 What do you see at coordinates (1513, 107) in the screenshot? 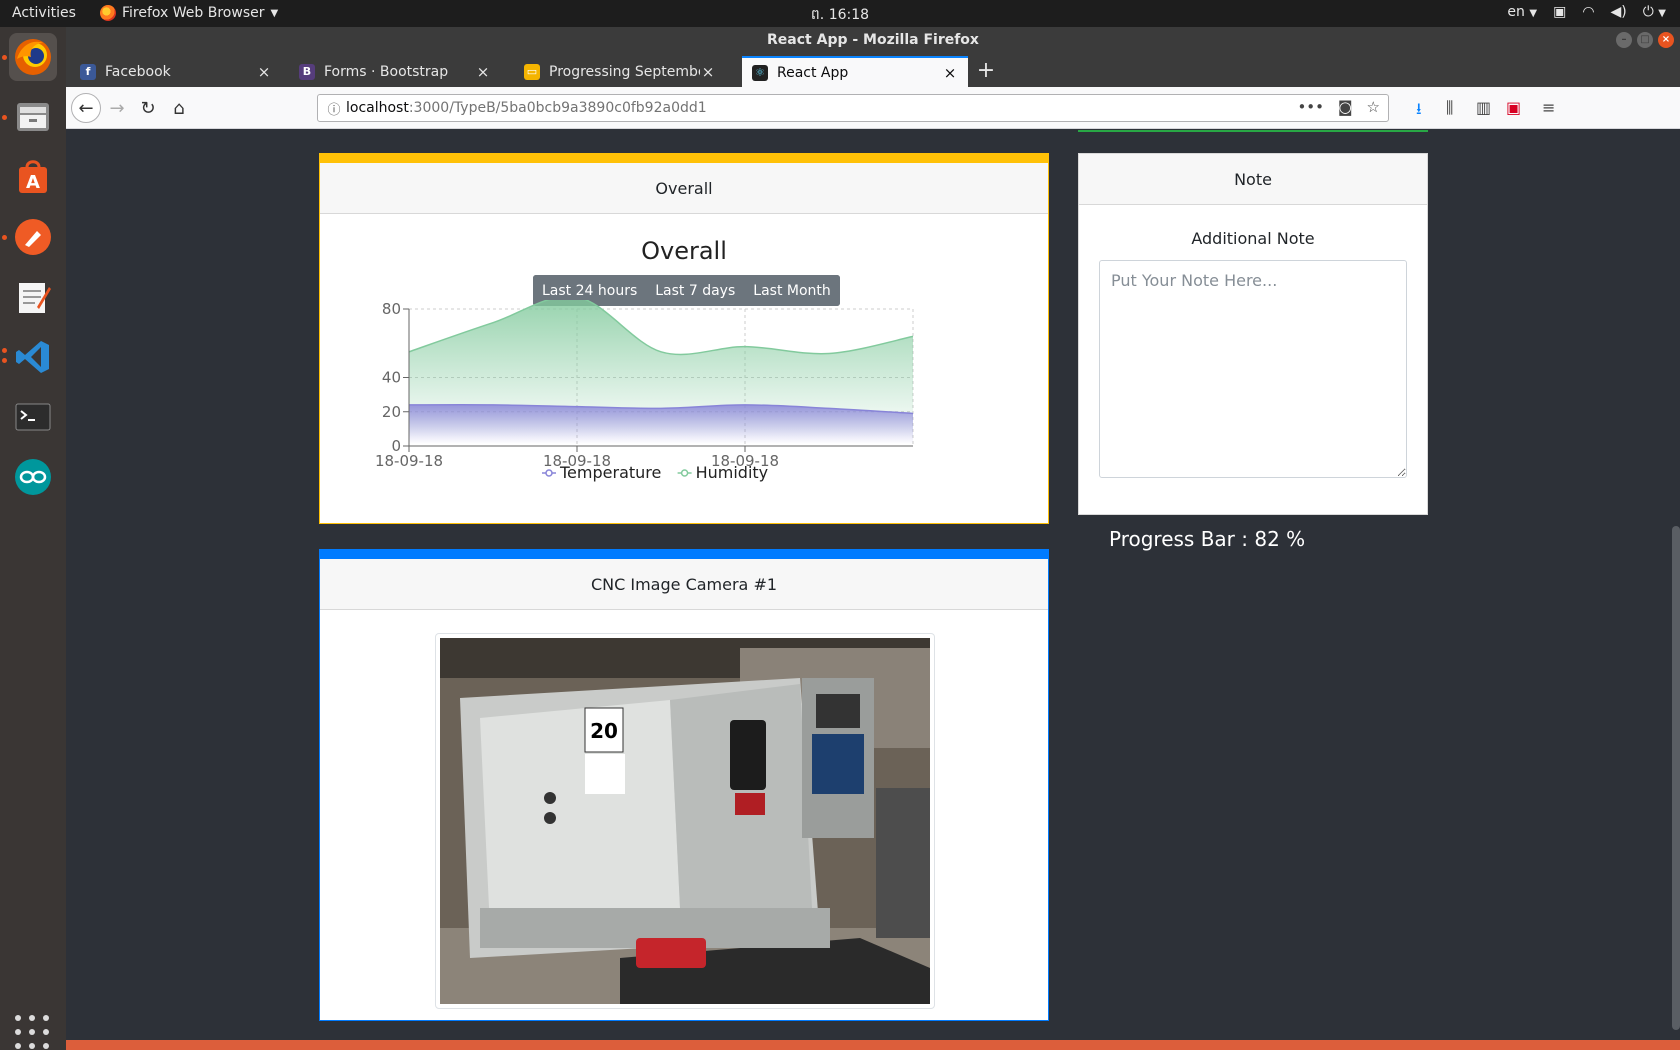
I see `extension-icon: ▣` at bounding box center [1513, 107].